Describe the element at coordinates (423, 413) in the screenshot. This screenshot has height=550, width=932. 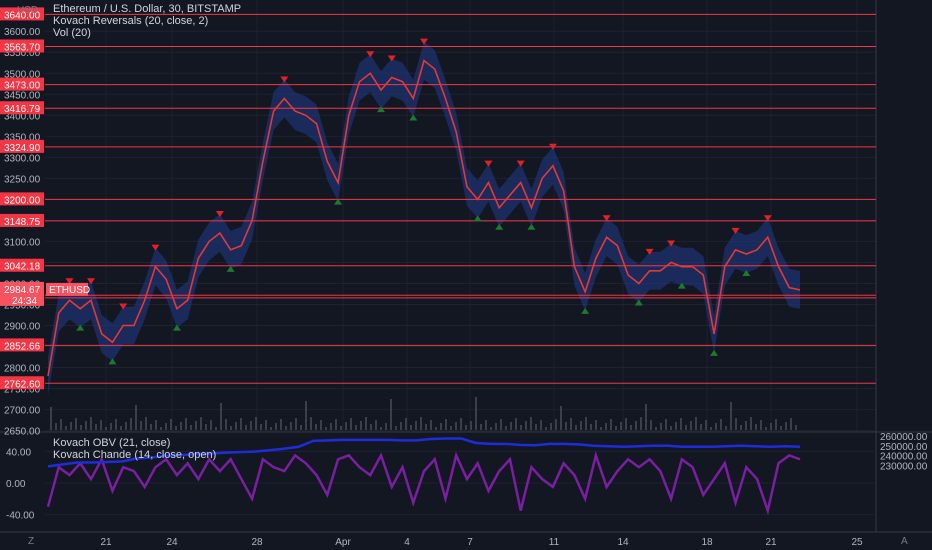
I see `volume-bars` at that location.